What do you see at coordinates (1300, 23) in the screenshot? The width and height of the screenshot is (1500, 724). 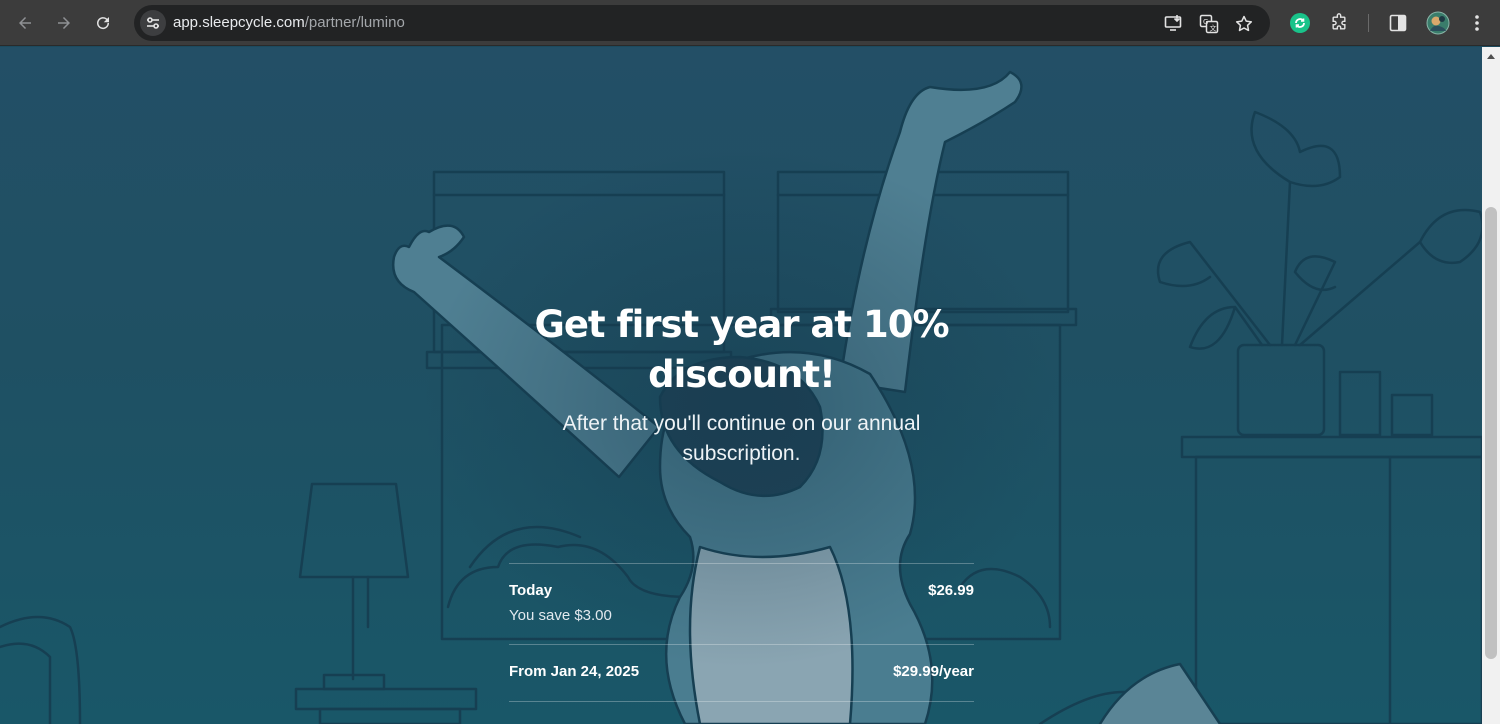 I see `extension-green-icon` at bounding box center [1300, 23].